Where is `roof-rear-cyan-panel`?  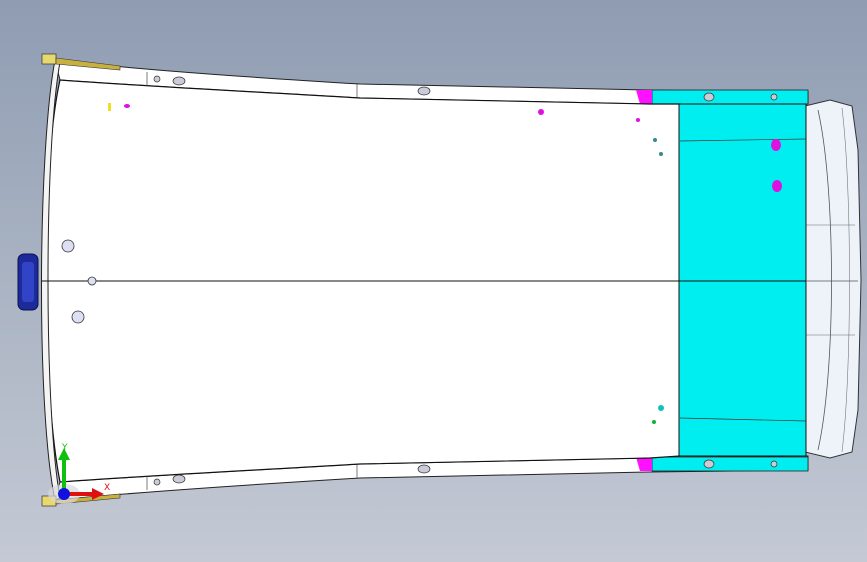 roof-rear-cyan-panel is located at coordinates (742, 280).